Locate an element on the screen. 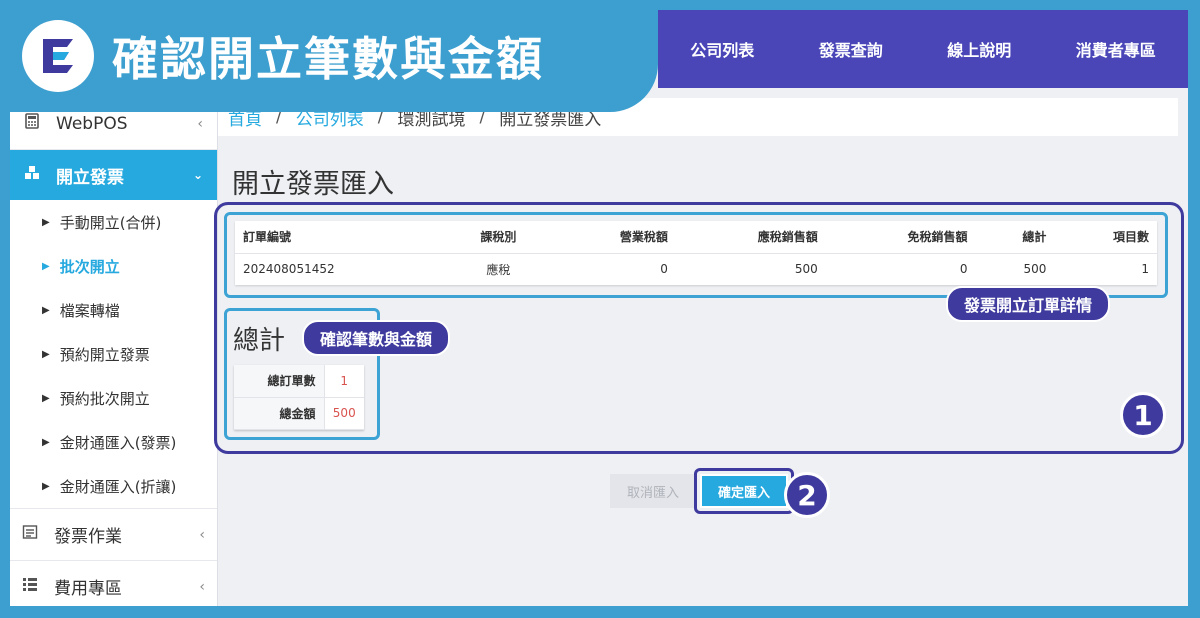 This screenshot has width=1200, height=618. sidebar-subitem-file-convert: ▶ 檔案轉檔 is located at coordinates (113, 310).